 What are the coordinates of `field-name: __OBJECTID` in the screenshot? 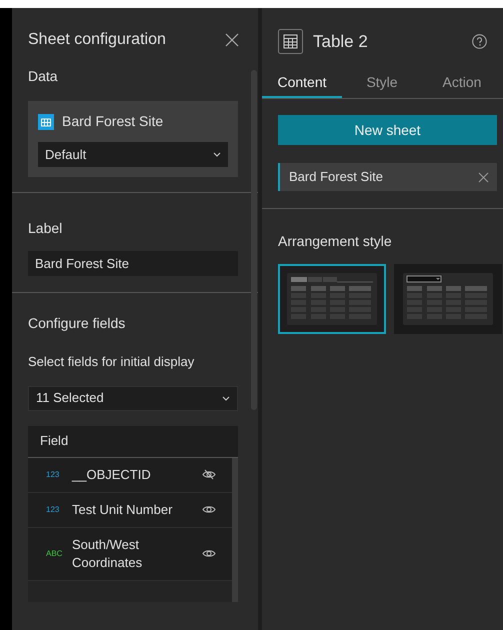 It's located at (112, 475).